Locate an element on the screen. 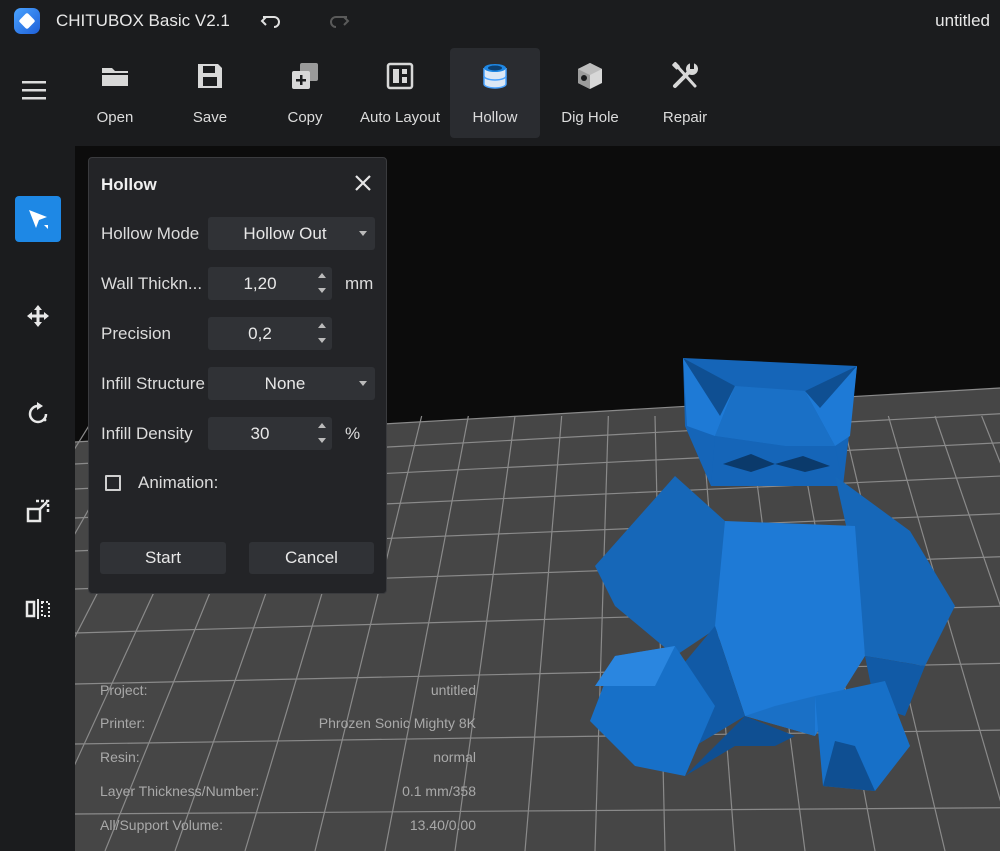  infill-density-input: 30 is located at coordinates (270, 433).